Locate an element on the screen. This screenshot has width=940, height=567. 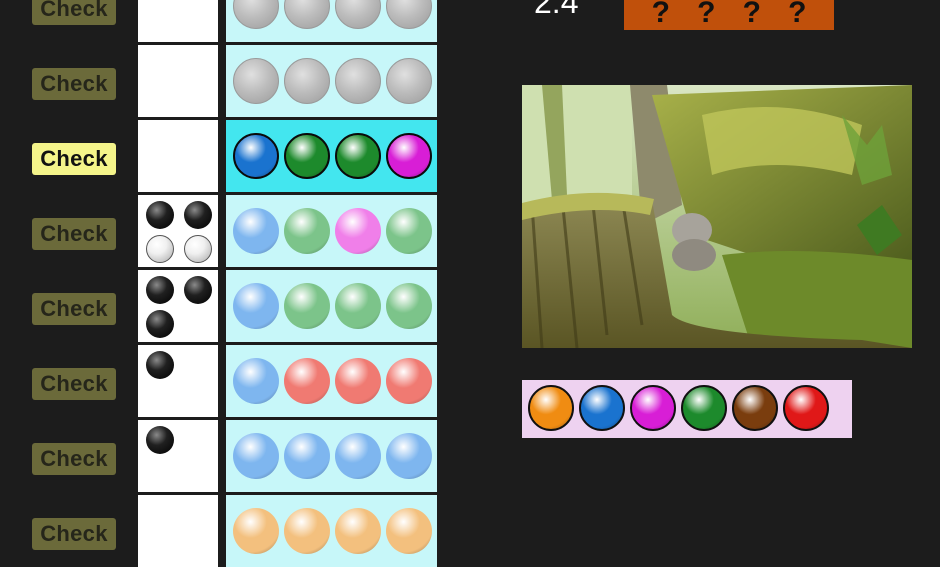
secret-code-panel: ???? is located at coordinates (729, 15).